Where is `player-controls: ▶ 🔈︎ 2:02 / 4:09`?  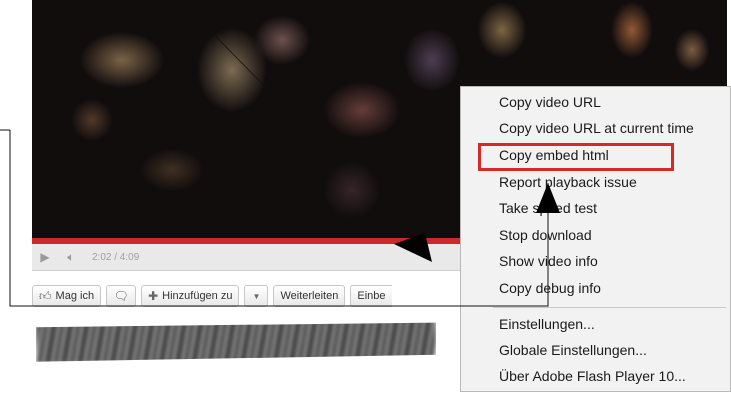
player-controls: ▶ 🔈︎ 2:02 / 4:09 is located at coordinates (247, 257).